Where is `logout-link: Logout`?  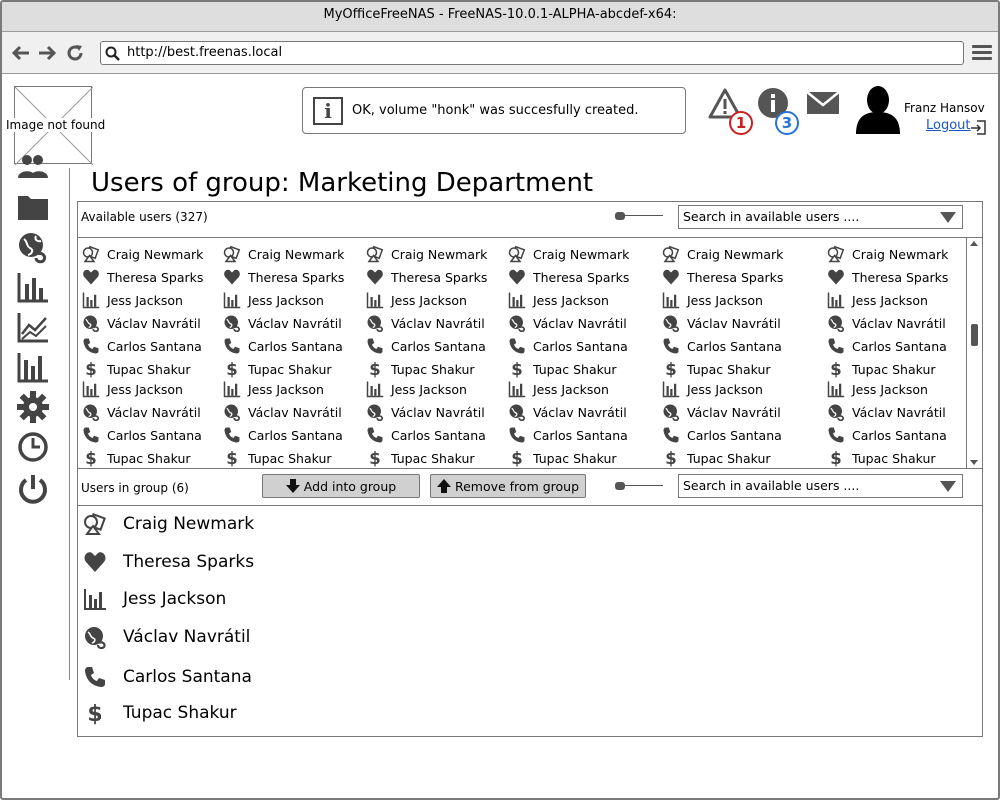
logout-link: Logout is located at coordinates (948, 125).